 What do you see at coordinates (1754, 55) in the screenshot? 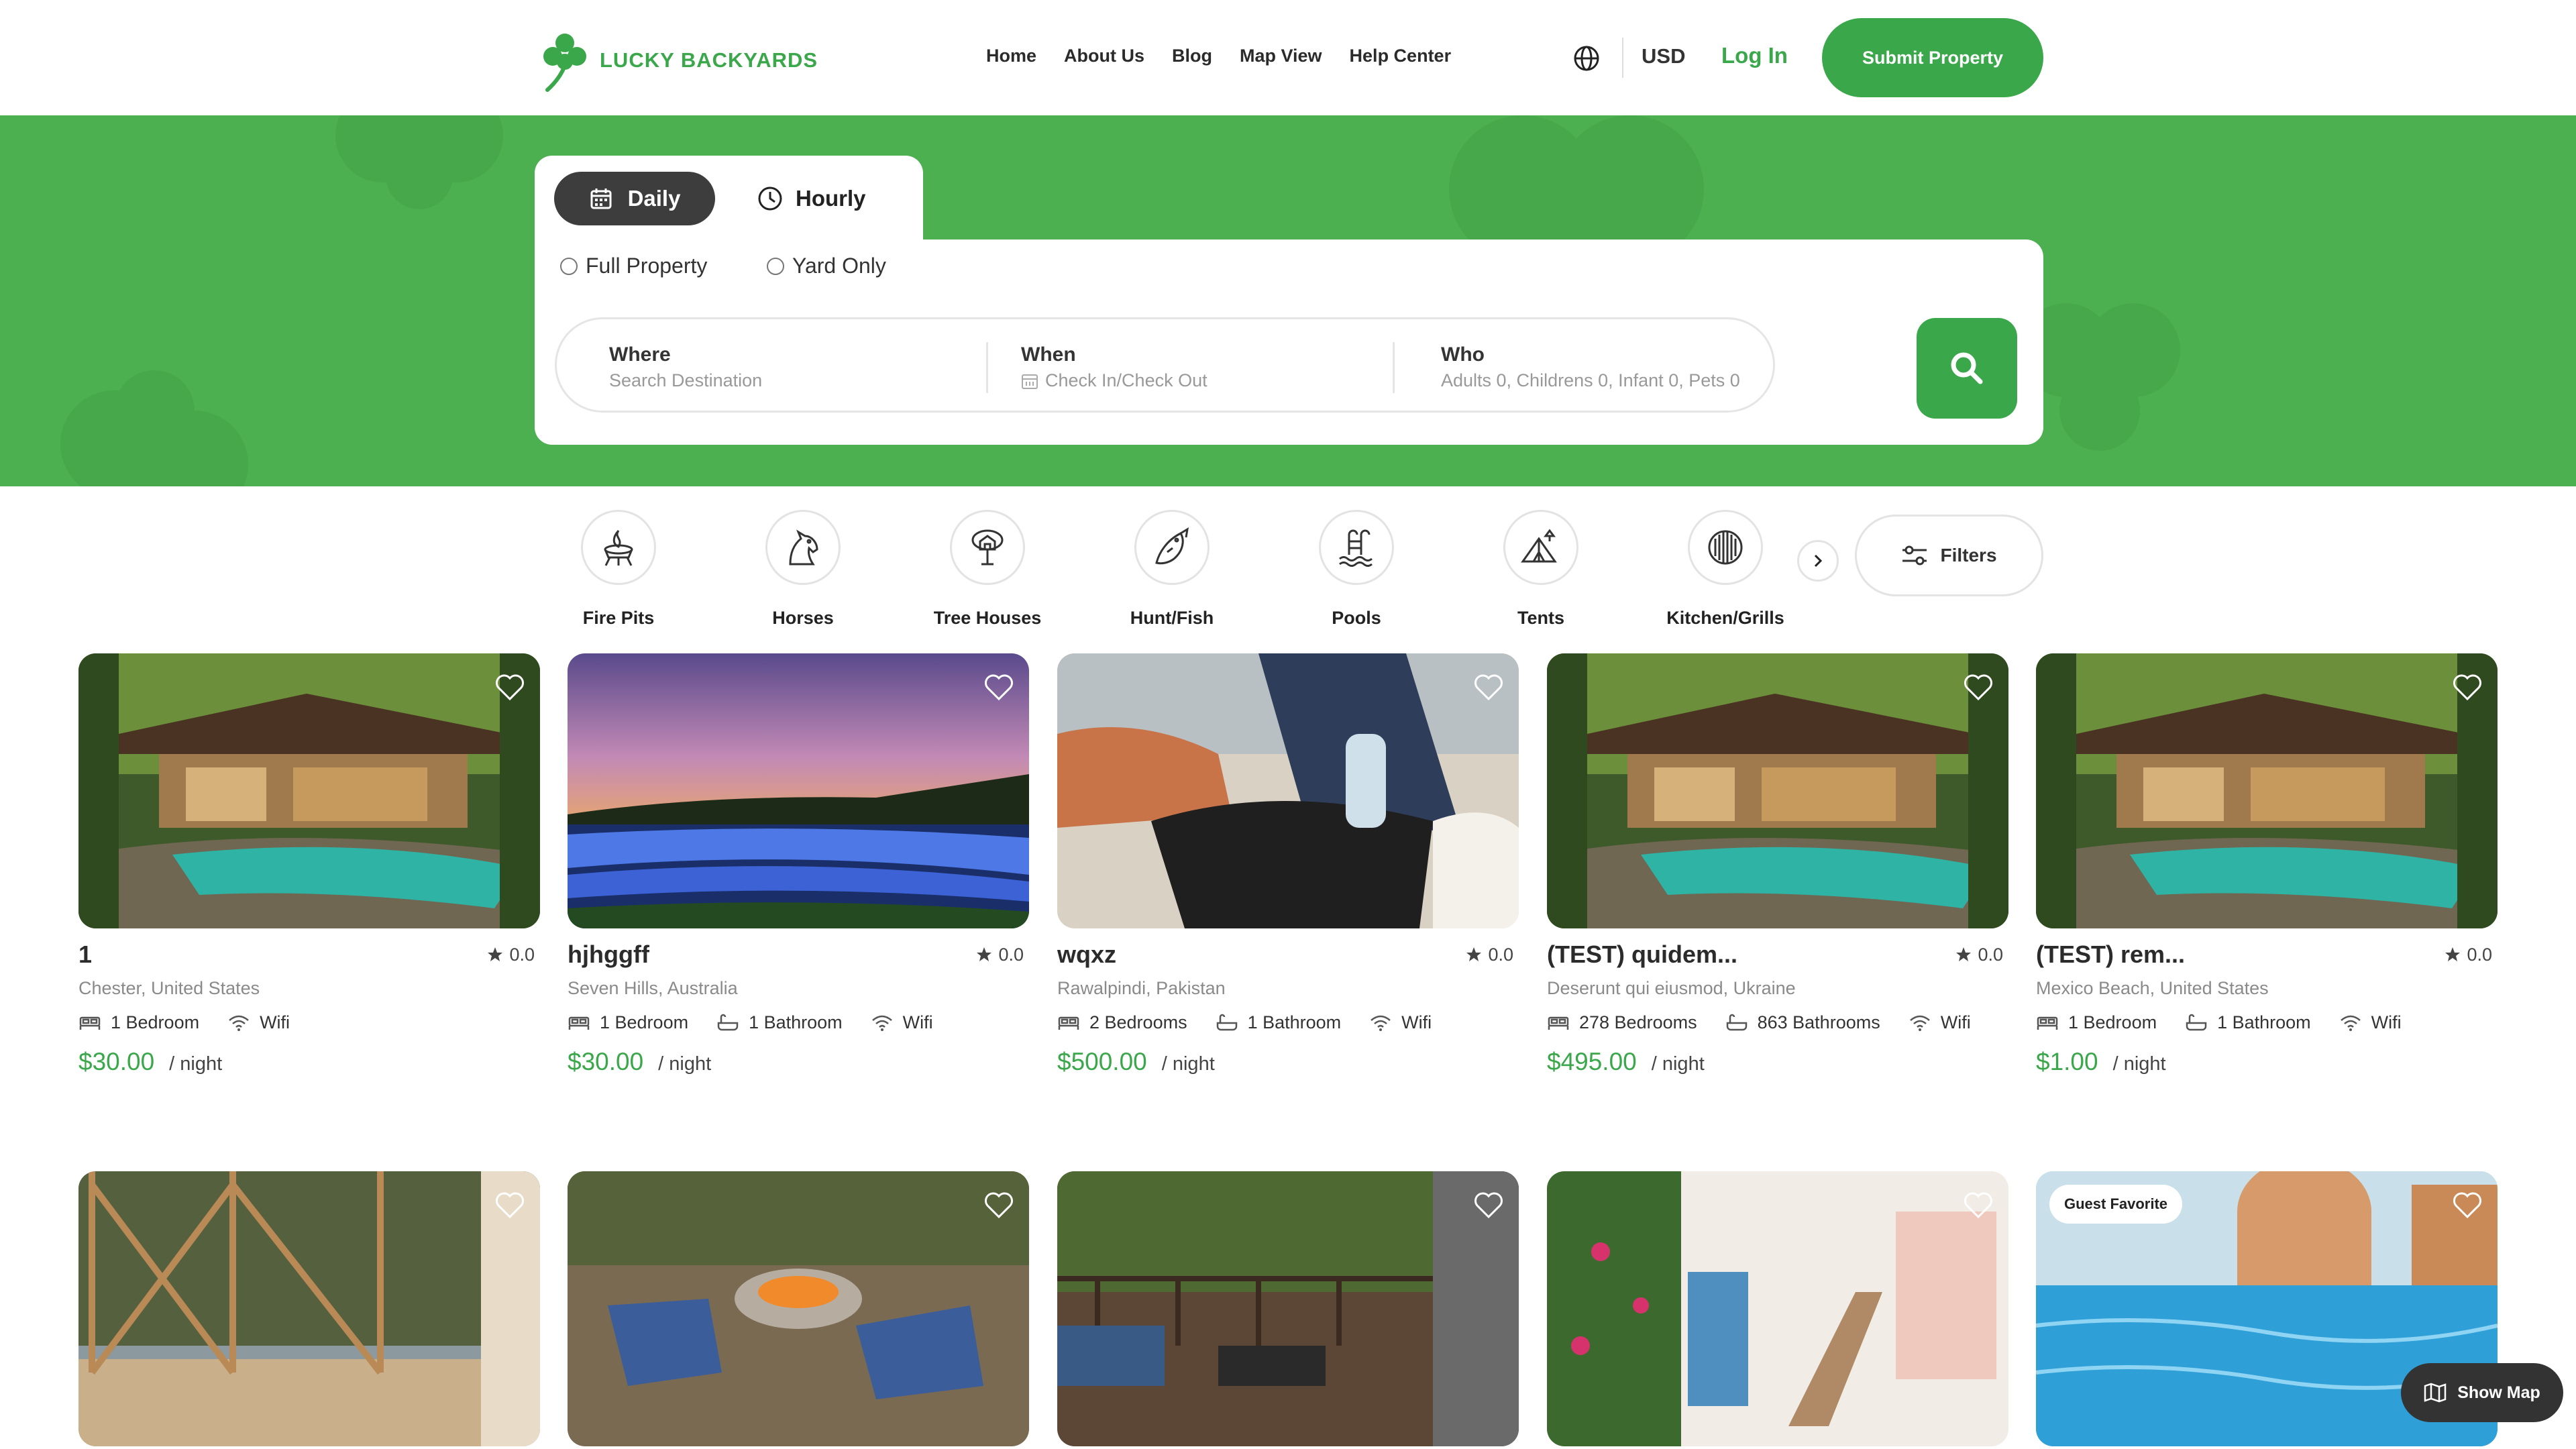
I see `login-link: Log In` at bounding box center [1754, 55].